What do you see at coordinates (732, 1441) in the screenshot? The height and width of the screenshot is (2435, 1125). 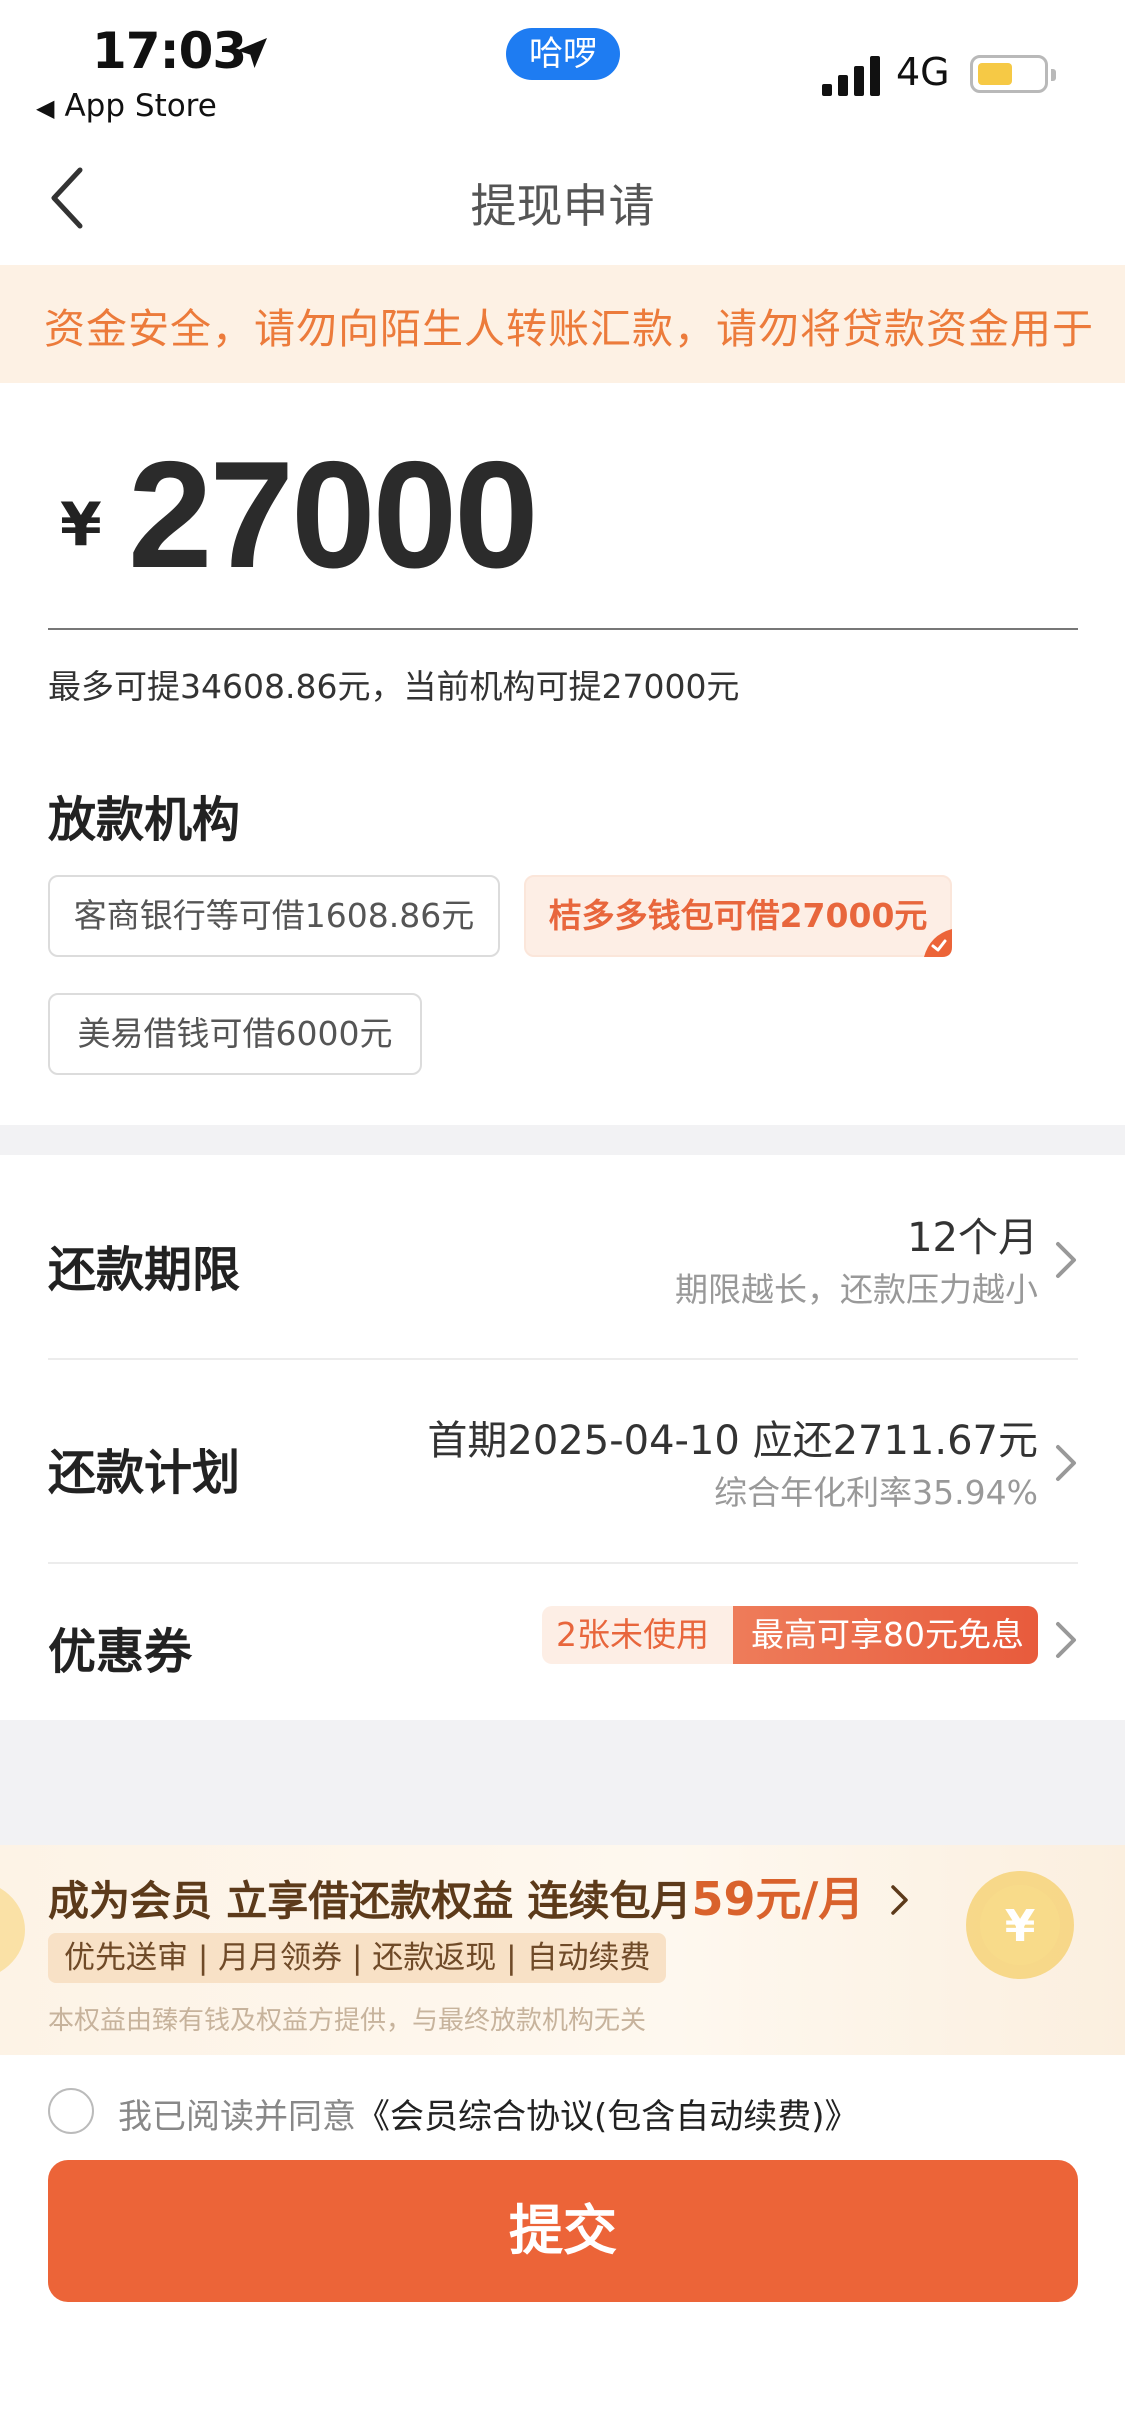 I see `repayment-plan-value: 首期2025-04-10 应还2711.67元` at bounding box center [732, 1441].